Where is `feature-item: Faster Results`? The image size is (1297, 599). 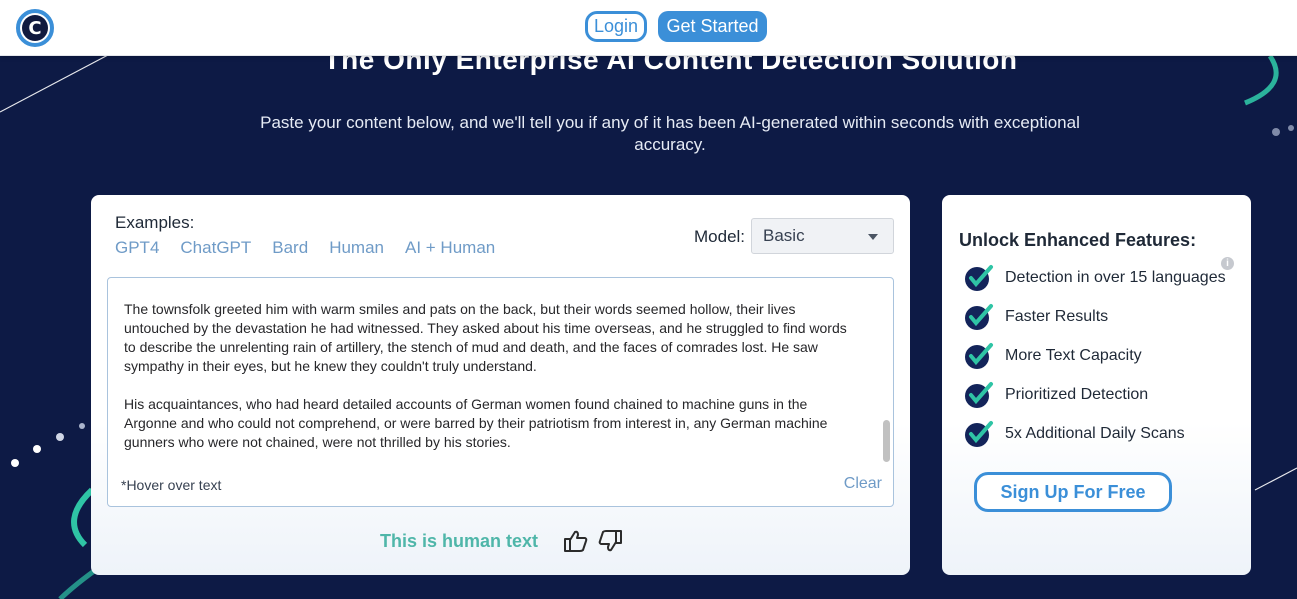 feature-item: Faster Results is located at coordinates (1036, 317).